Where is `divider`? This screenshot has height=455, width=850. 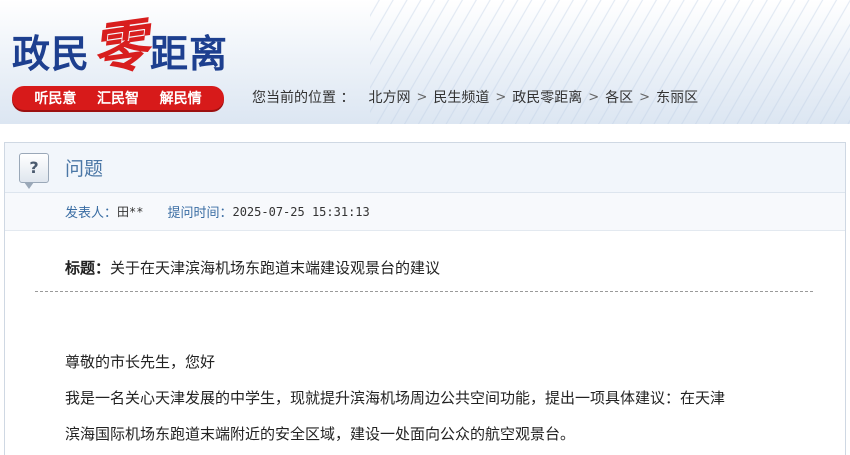 divider is located at coordinates (424, 291).